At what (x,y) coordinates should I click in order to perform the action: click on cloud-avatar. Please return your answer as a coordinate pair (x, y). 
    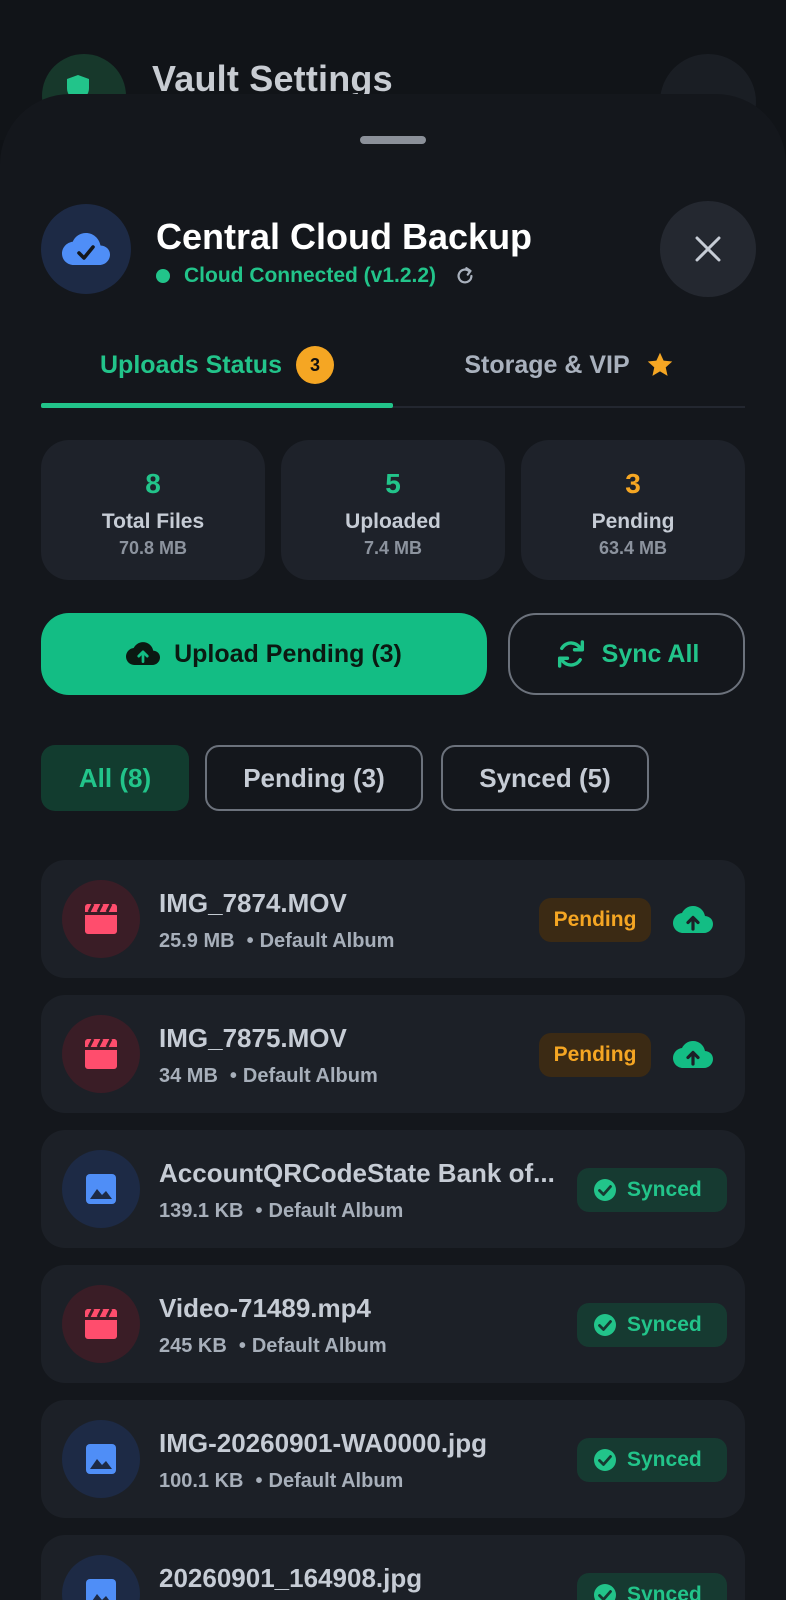
    Looking at the image, I should click on (86, 249).